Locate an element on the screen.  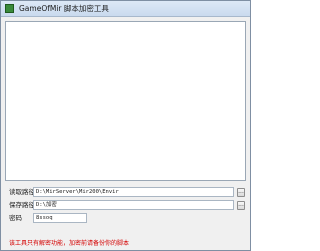
save-path-input: D:\加密 is located at coordinates (133, 205).